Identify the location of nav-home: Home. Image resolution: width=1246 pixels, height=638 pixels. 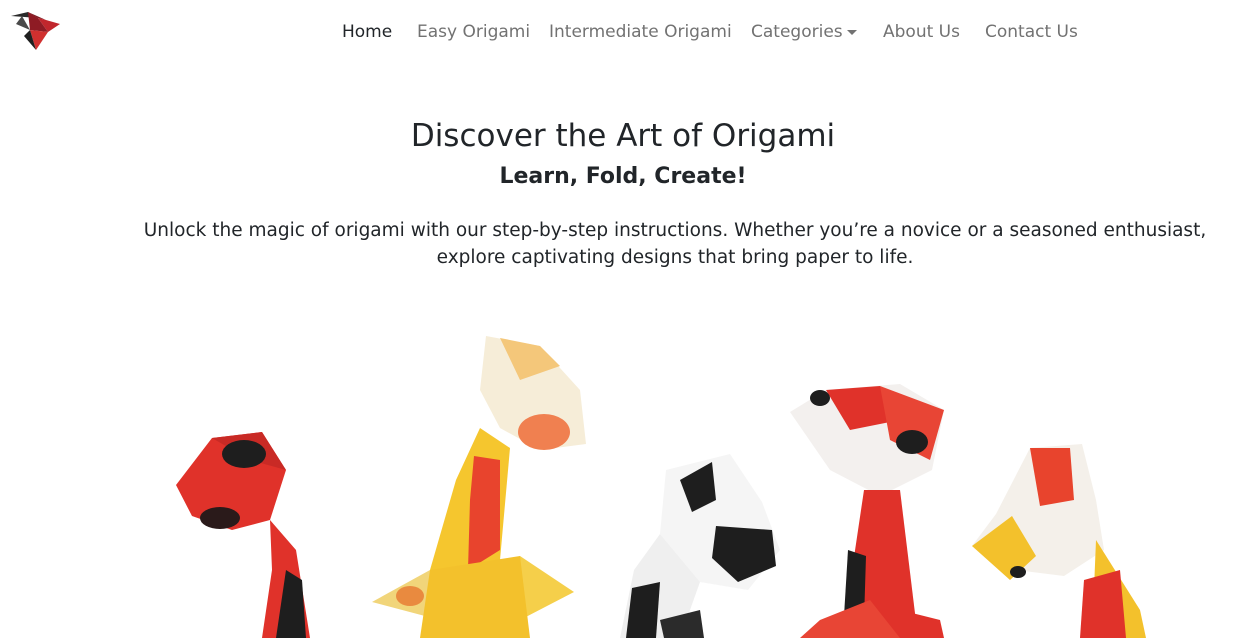
(367, 32).